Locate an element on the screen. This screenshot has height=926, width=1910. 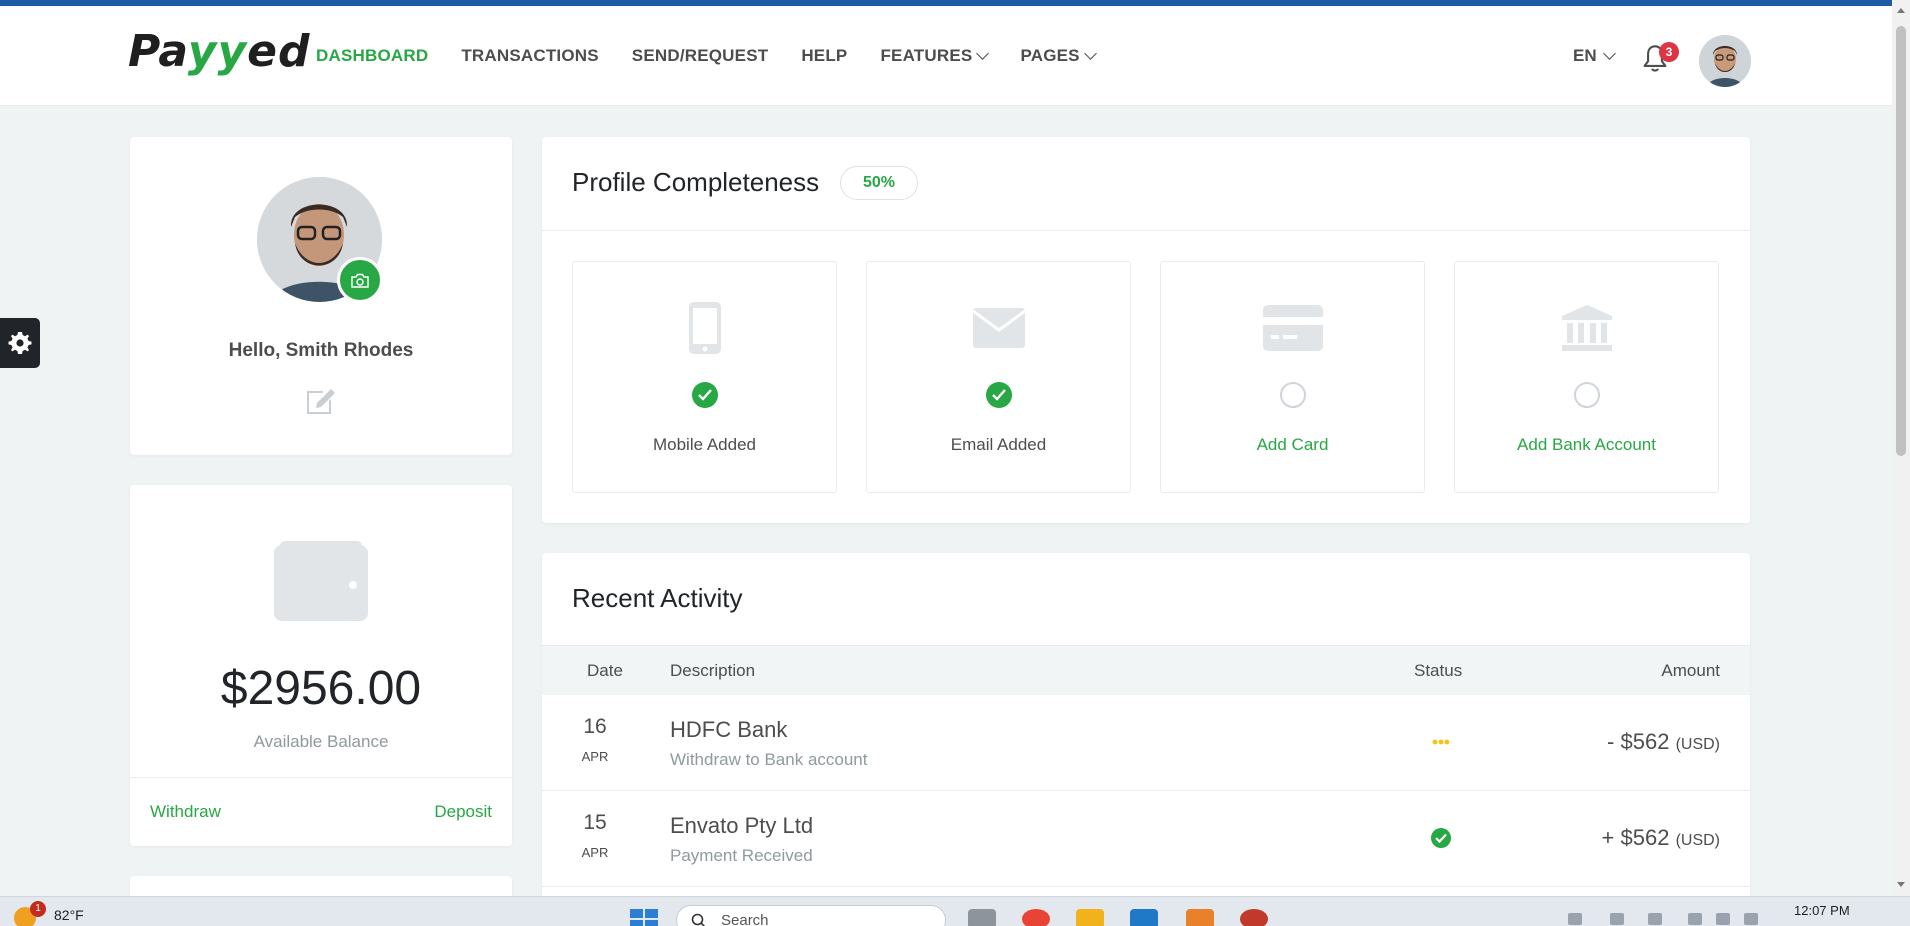
transaction-amount: - $562 (USD) is located at coordinates (1663, 741).